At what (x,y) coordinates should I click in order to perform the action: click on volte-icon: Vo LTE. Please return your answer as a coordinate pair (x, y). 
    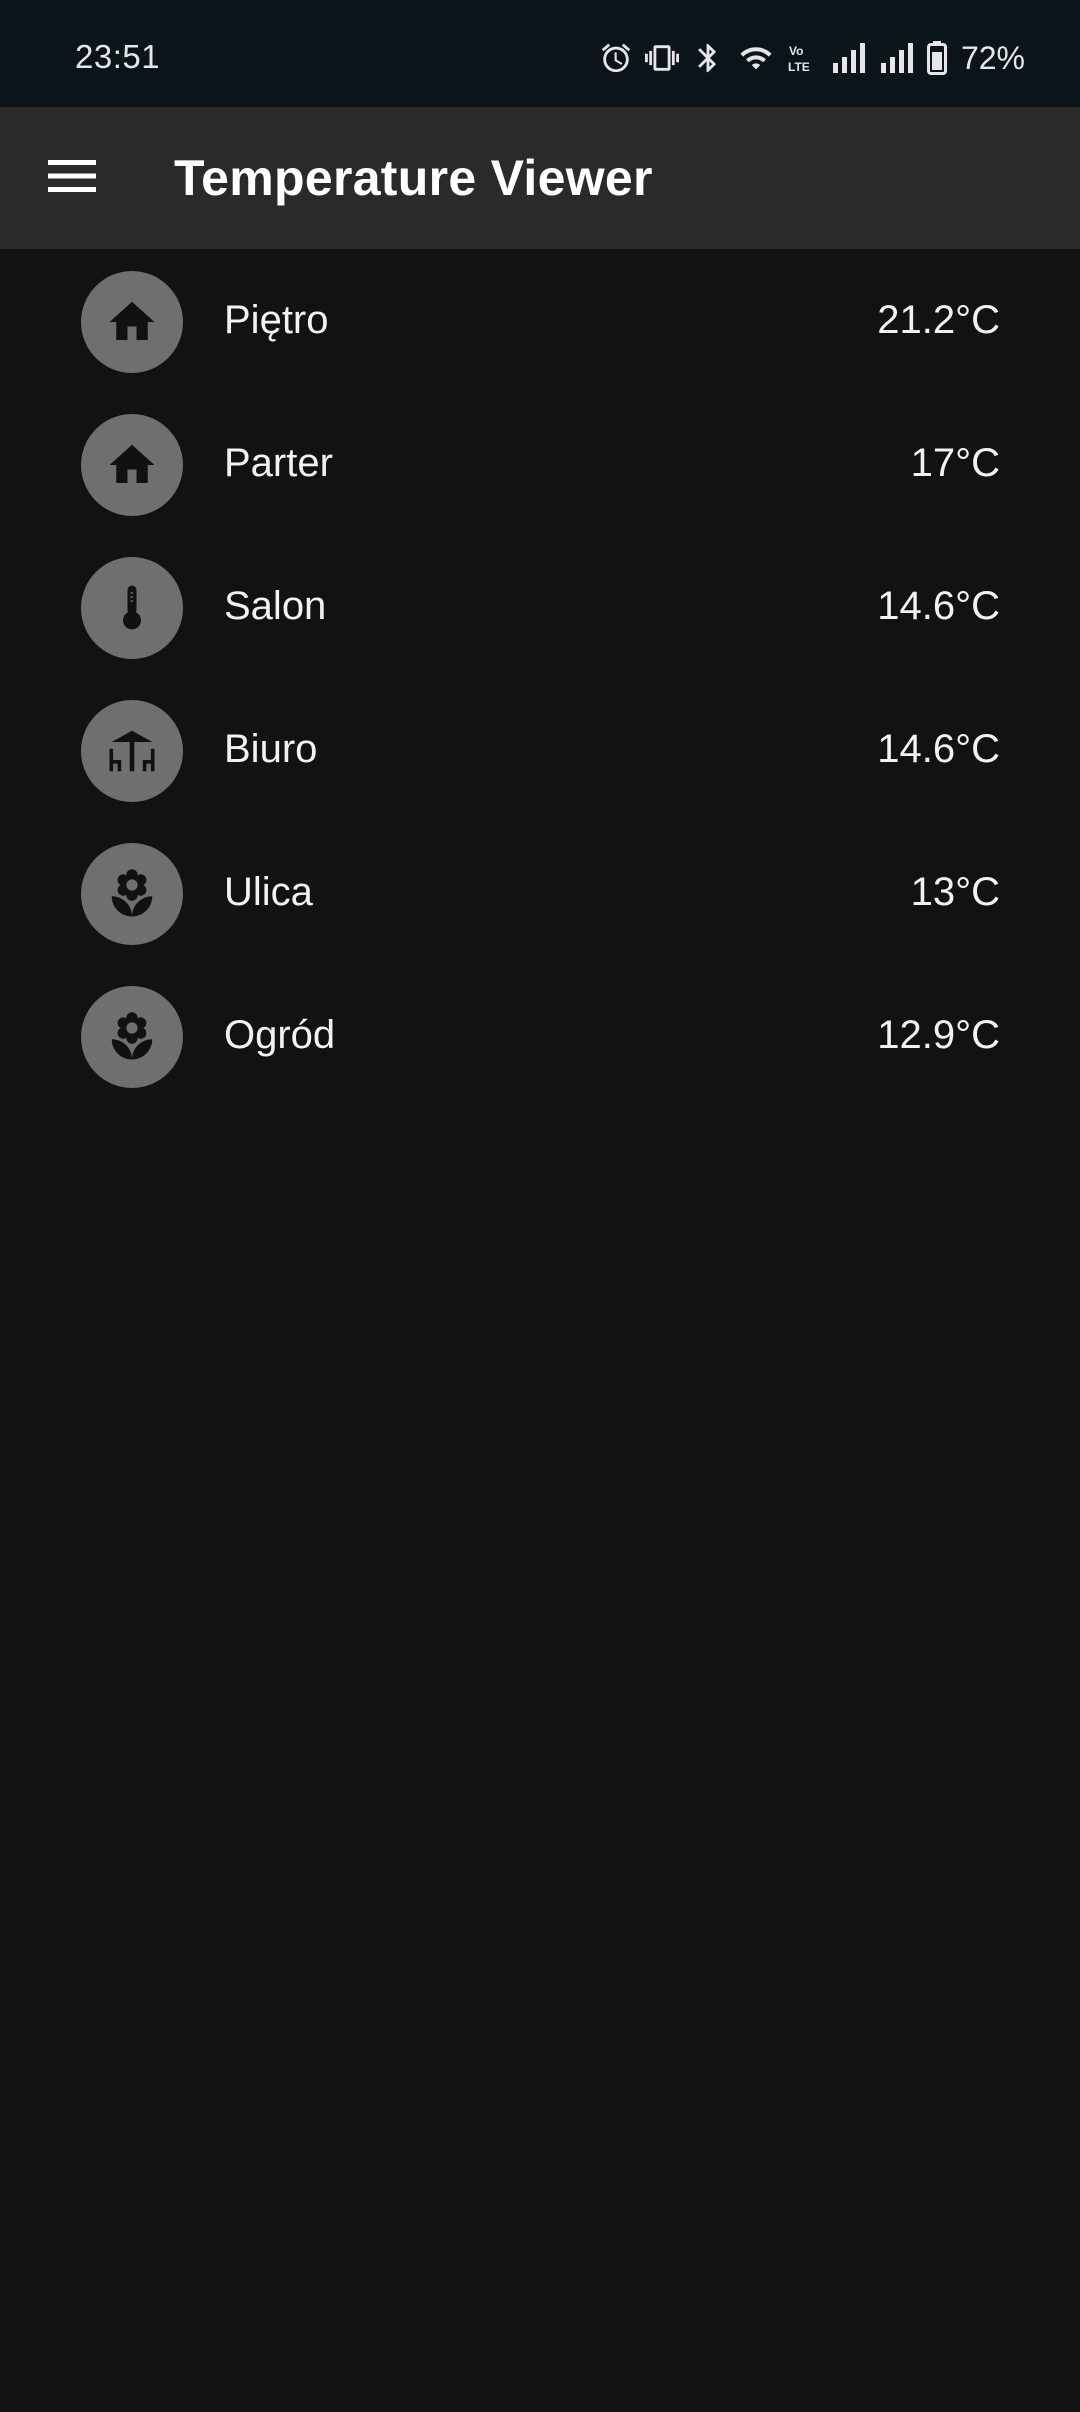
    Looking at the image, I should click on (803, 58).